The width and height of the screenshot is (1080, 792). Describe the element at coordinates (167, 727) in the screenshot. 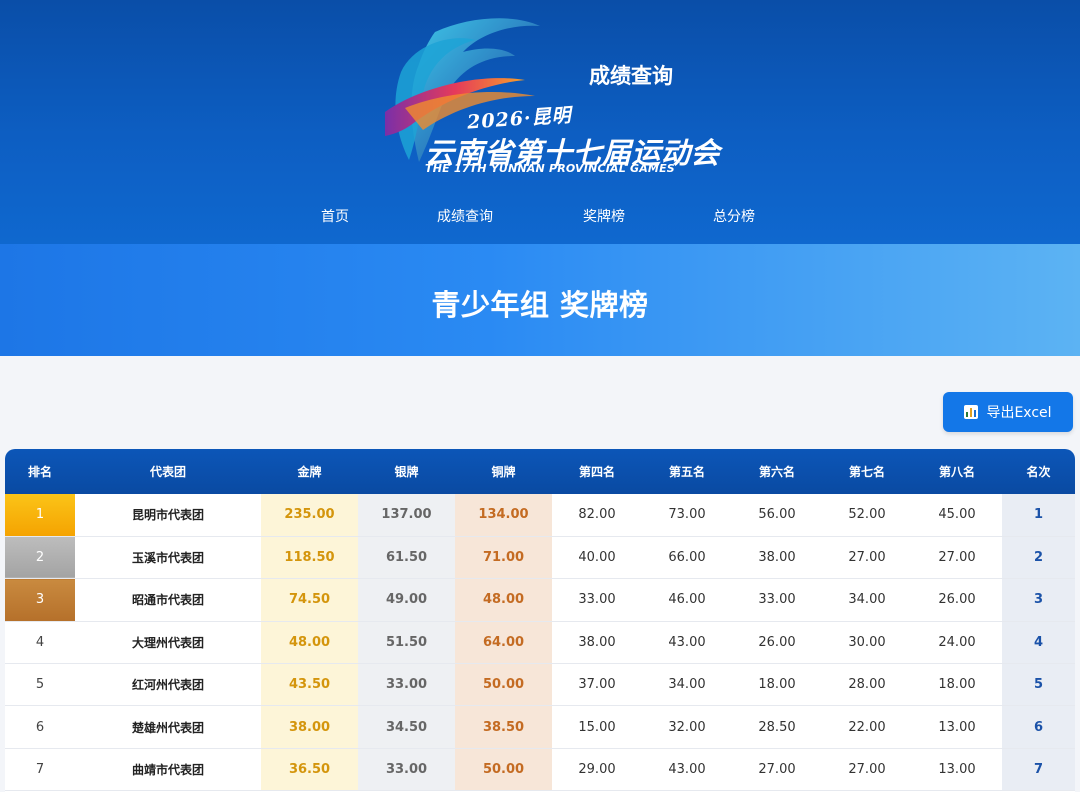

I see `cell-team: 楚雄州代表团` at that location.